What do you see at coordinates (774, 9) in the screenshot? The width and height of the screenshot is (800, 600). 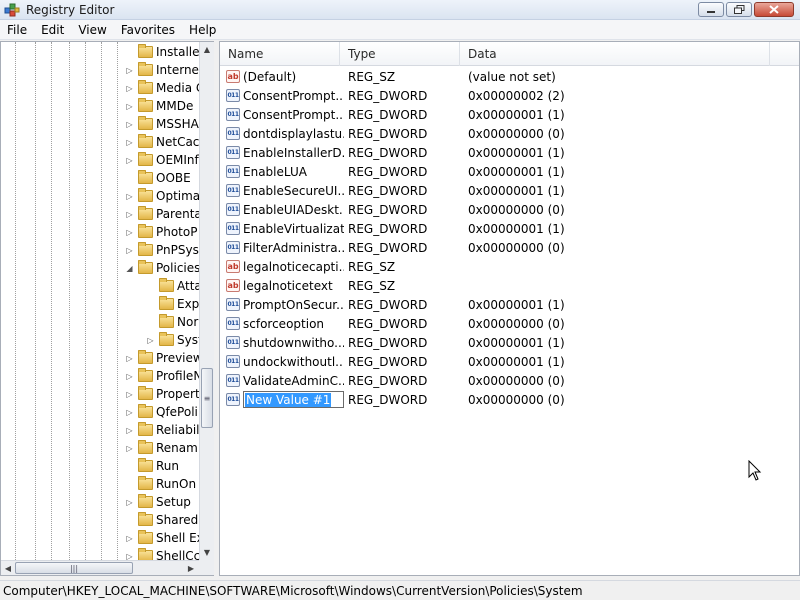 I see `close-button` at bounding box center [774, 9].